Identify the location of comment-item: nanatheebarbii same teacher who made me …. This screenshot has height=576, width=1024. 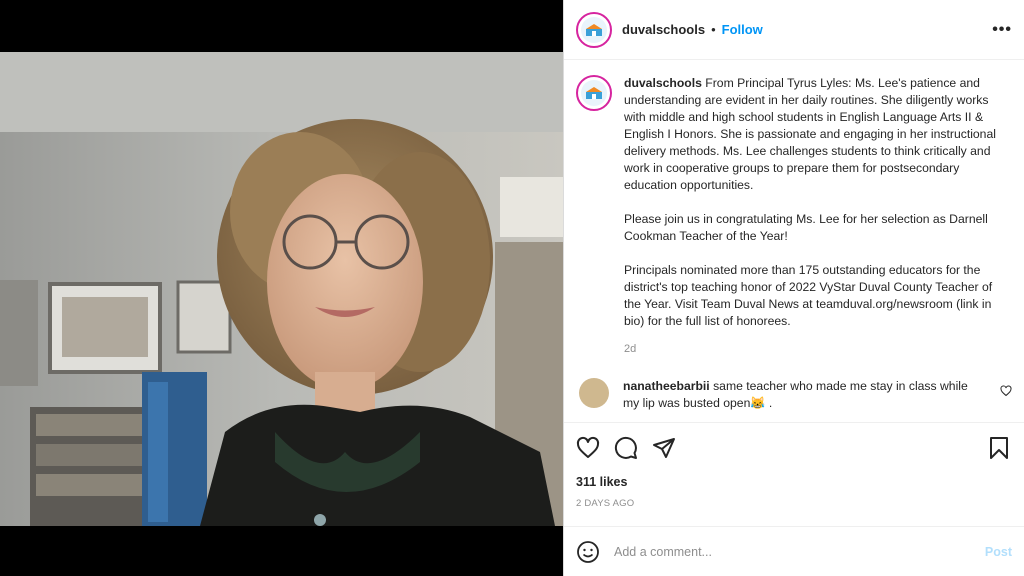
(794, 395).